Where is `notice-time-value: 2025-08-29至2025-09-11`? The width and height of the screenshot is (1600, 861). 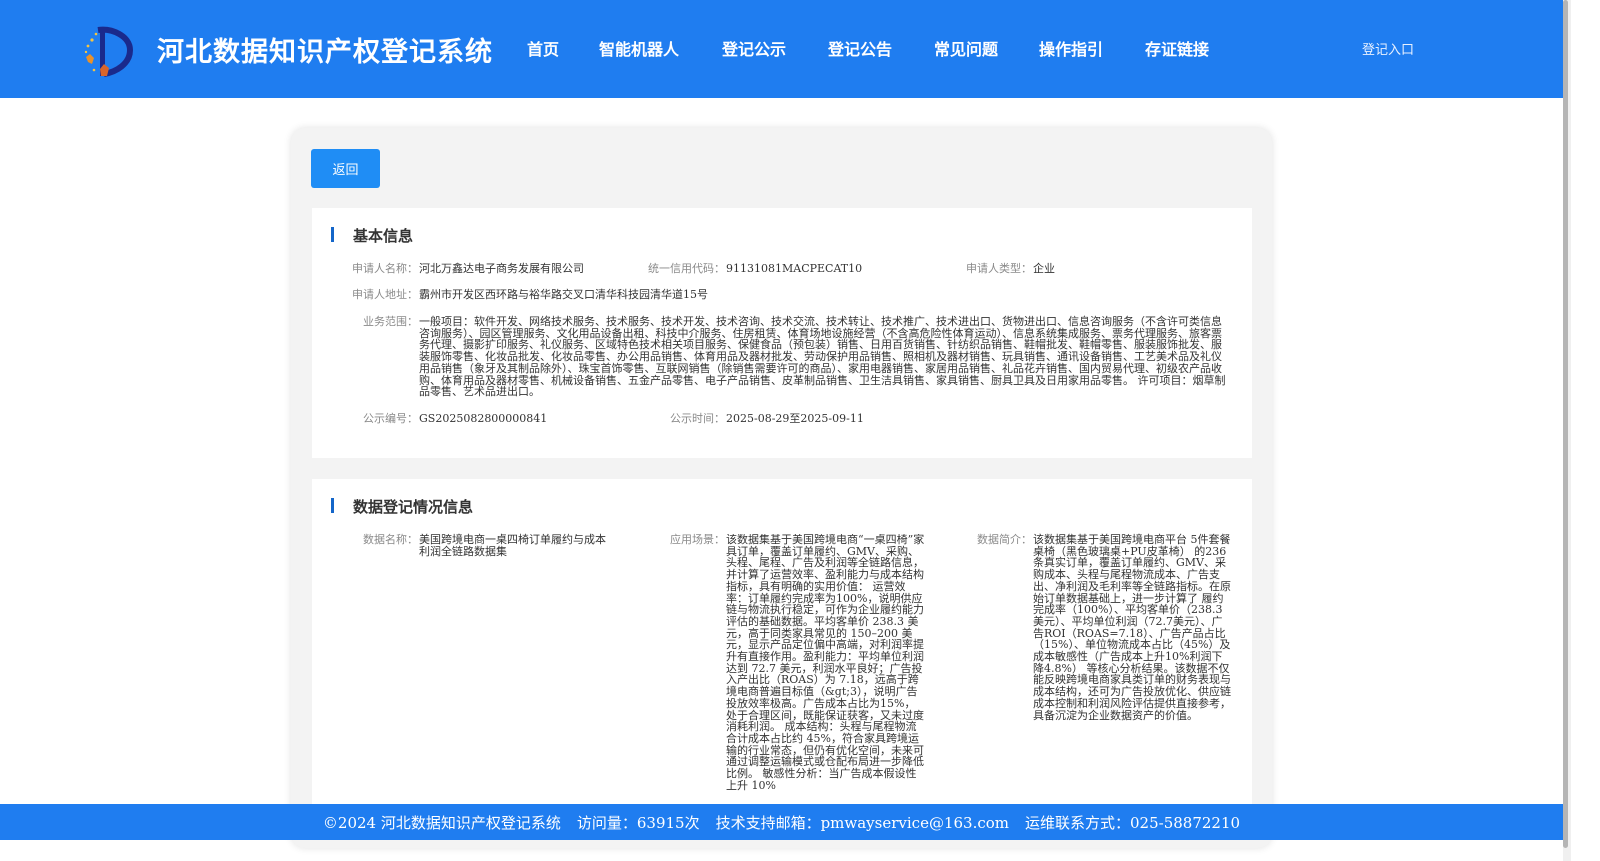 notice-time-value: 2025-08-29至2025-09-11 is located at coordinates (795, 418).